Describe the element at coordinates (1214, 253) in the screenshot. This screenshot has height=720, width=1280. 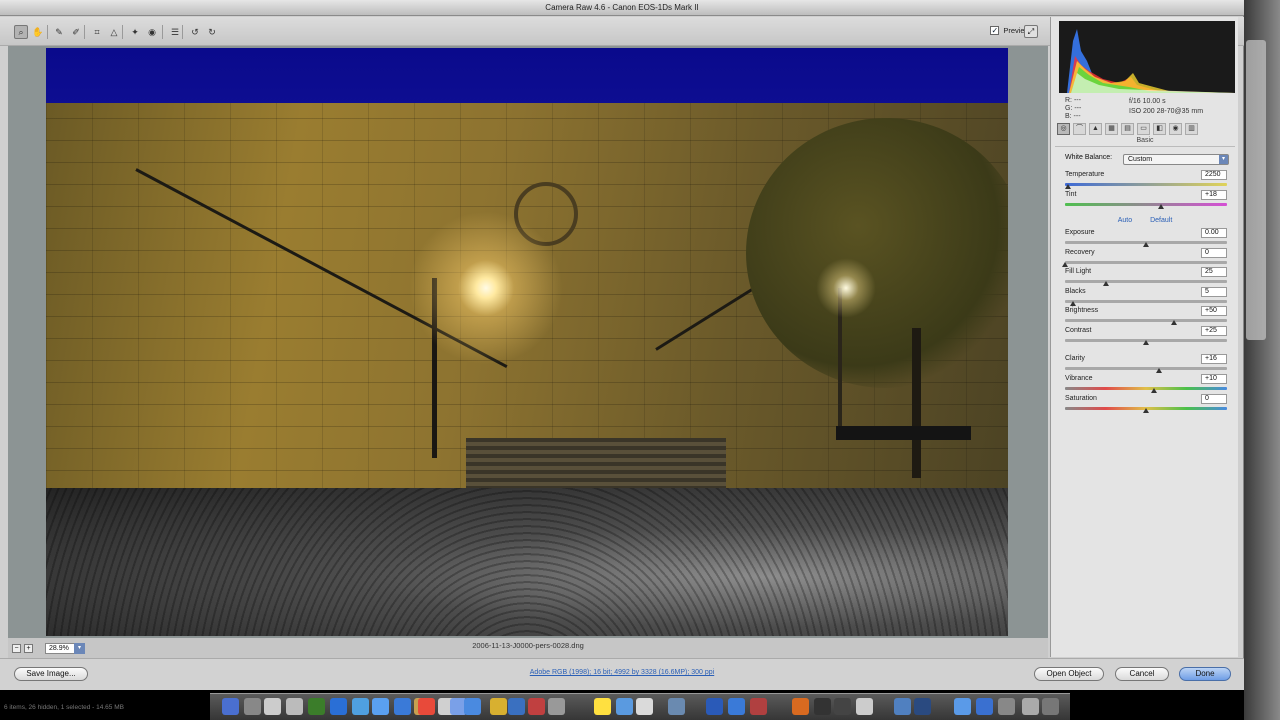
I see `recovery-value-field: 0` at that location.